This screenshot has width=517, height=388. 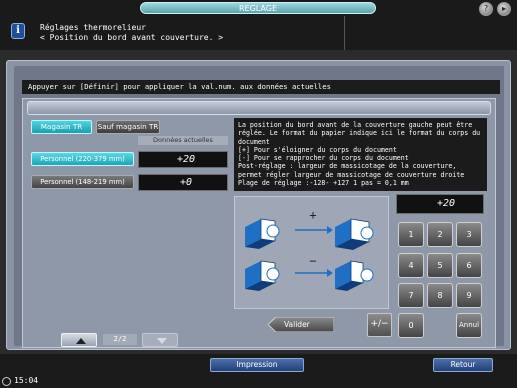 I want to click on info-icon: i, so click(x=18, y=31).